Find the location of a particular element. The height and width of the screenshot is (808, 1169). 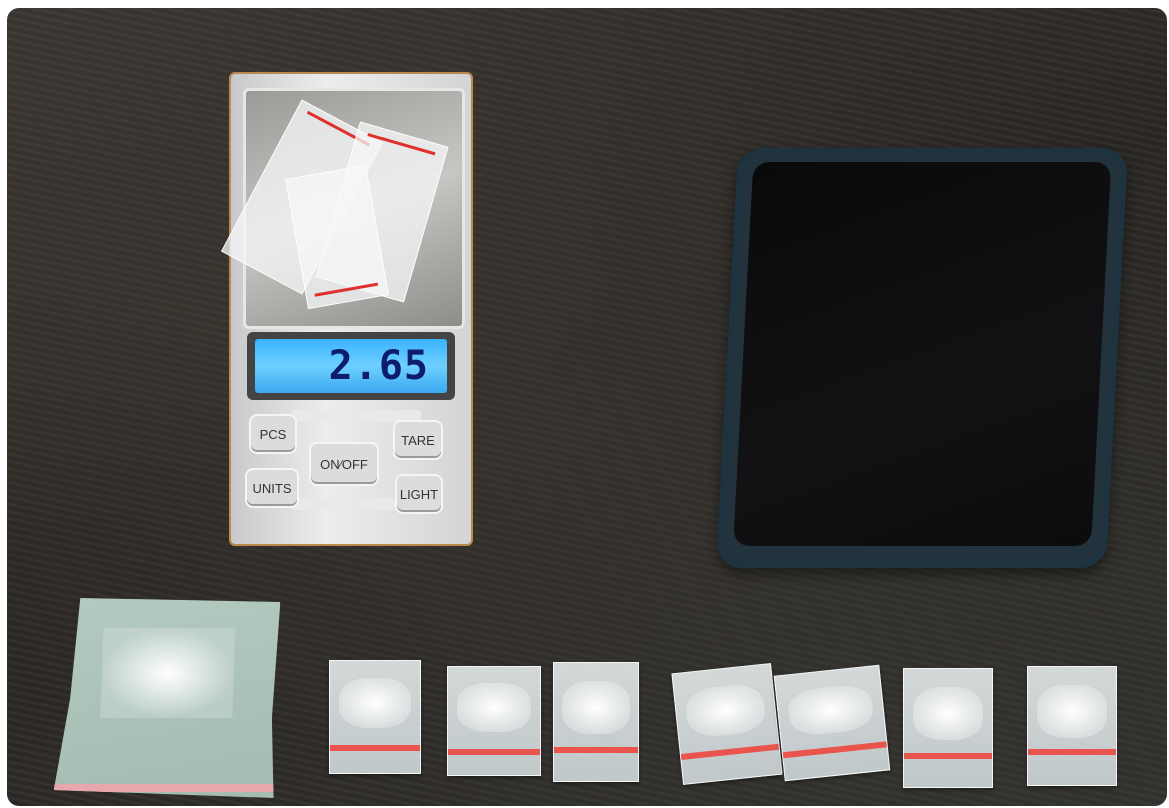

units-button: UNITS is located at coordinates (272, 488).